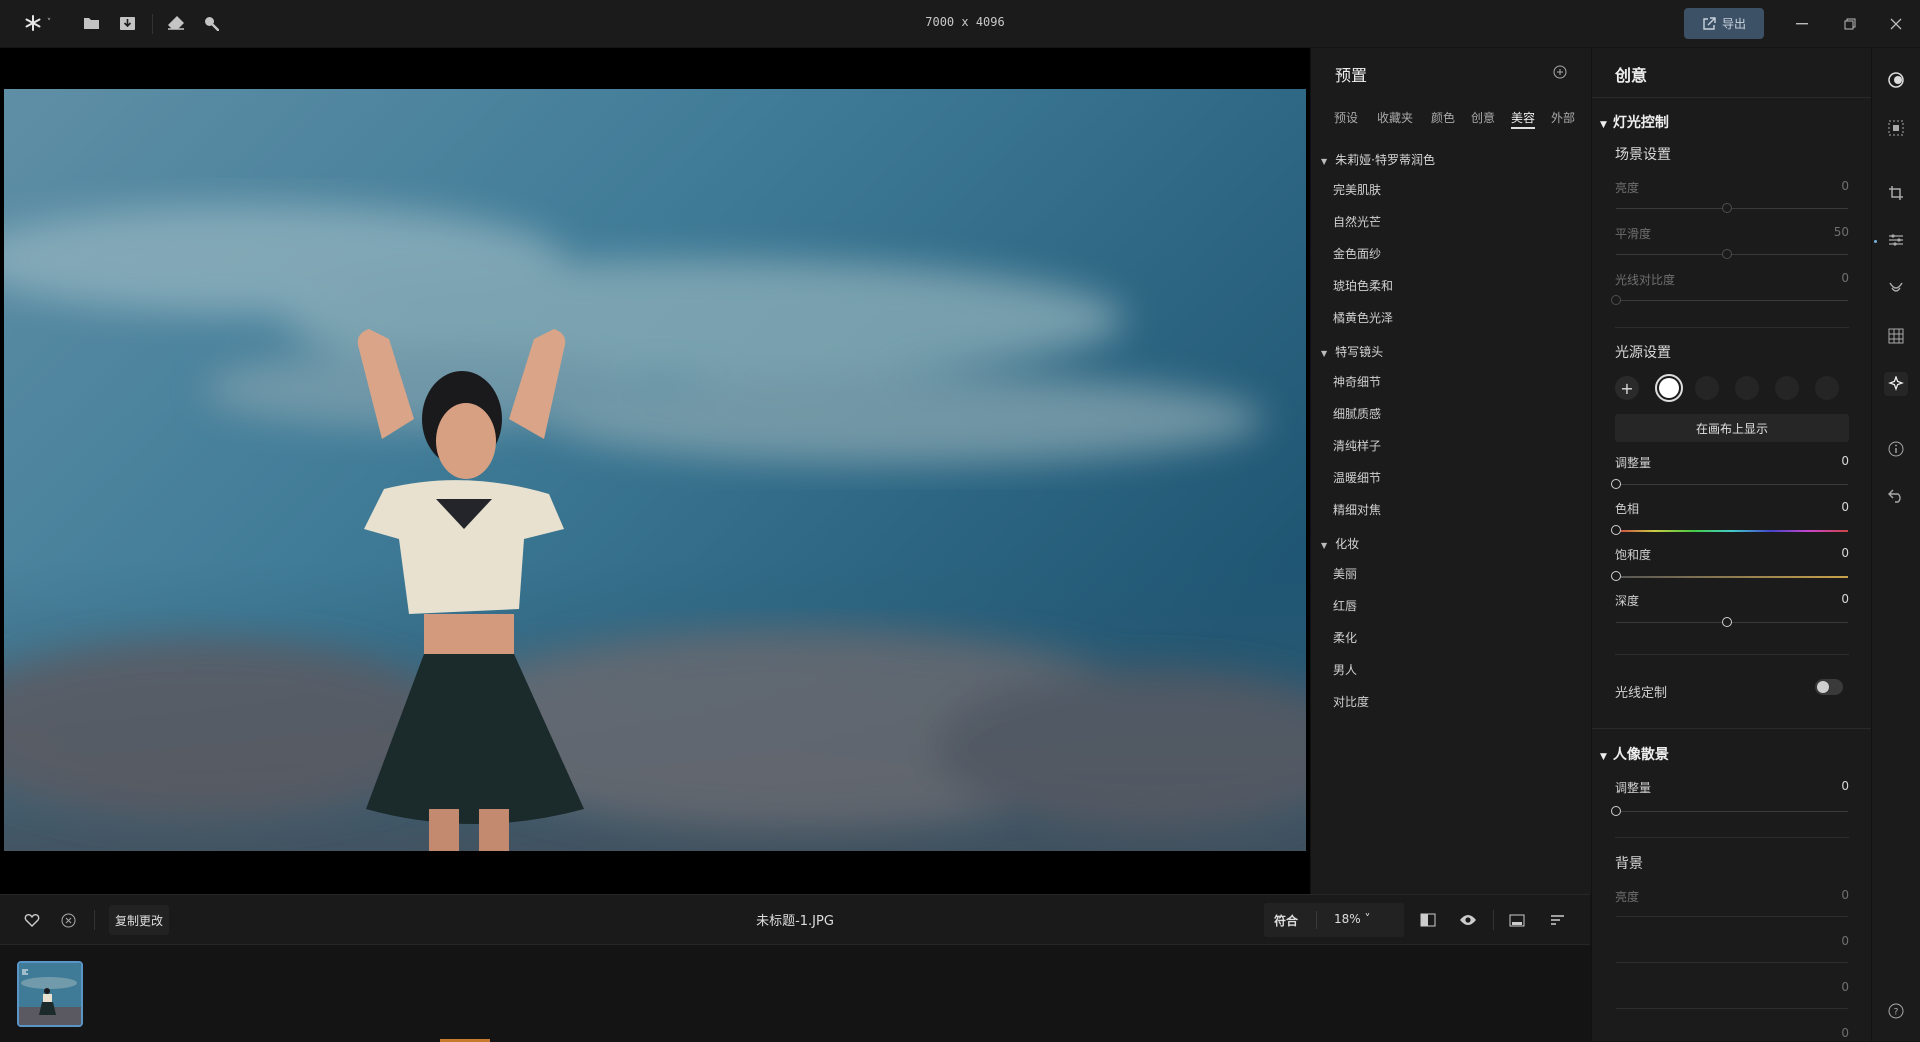  Describe the element at coordinates (1517, 920) in the screenshot. I see `filmstrip-toggle-icon` at that location.